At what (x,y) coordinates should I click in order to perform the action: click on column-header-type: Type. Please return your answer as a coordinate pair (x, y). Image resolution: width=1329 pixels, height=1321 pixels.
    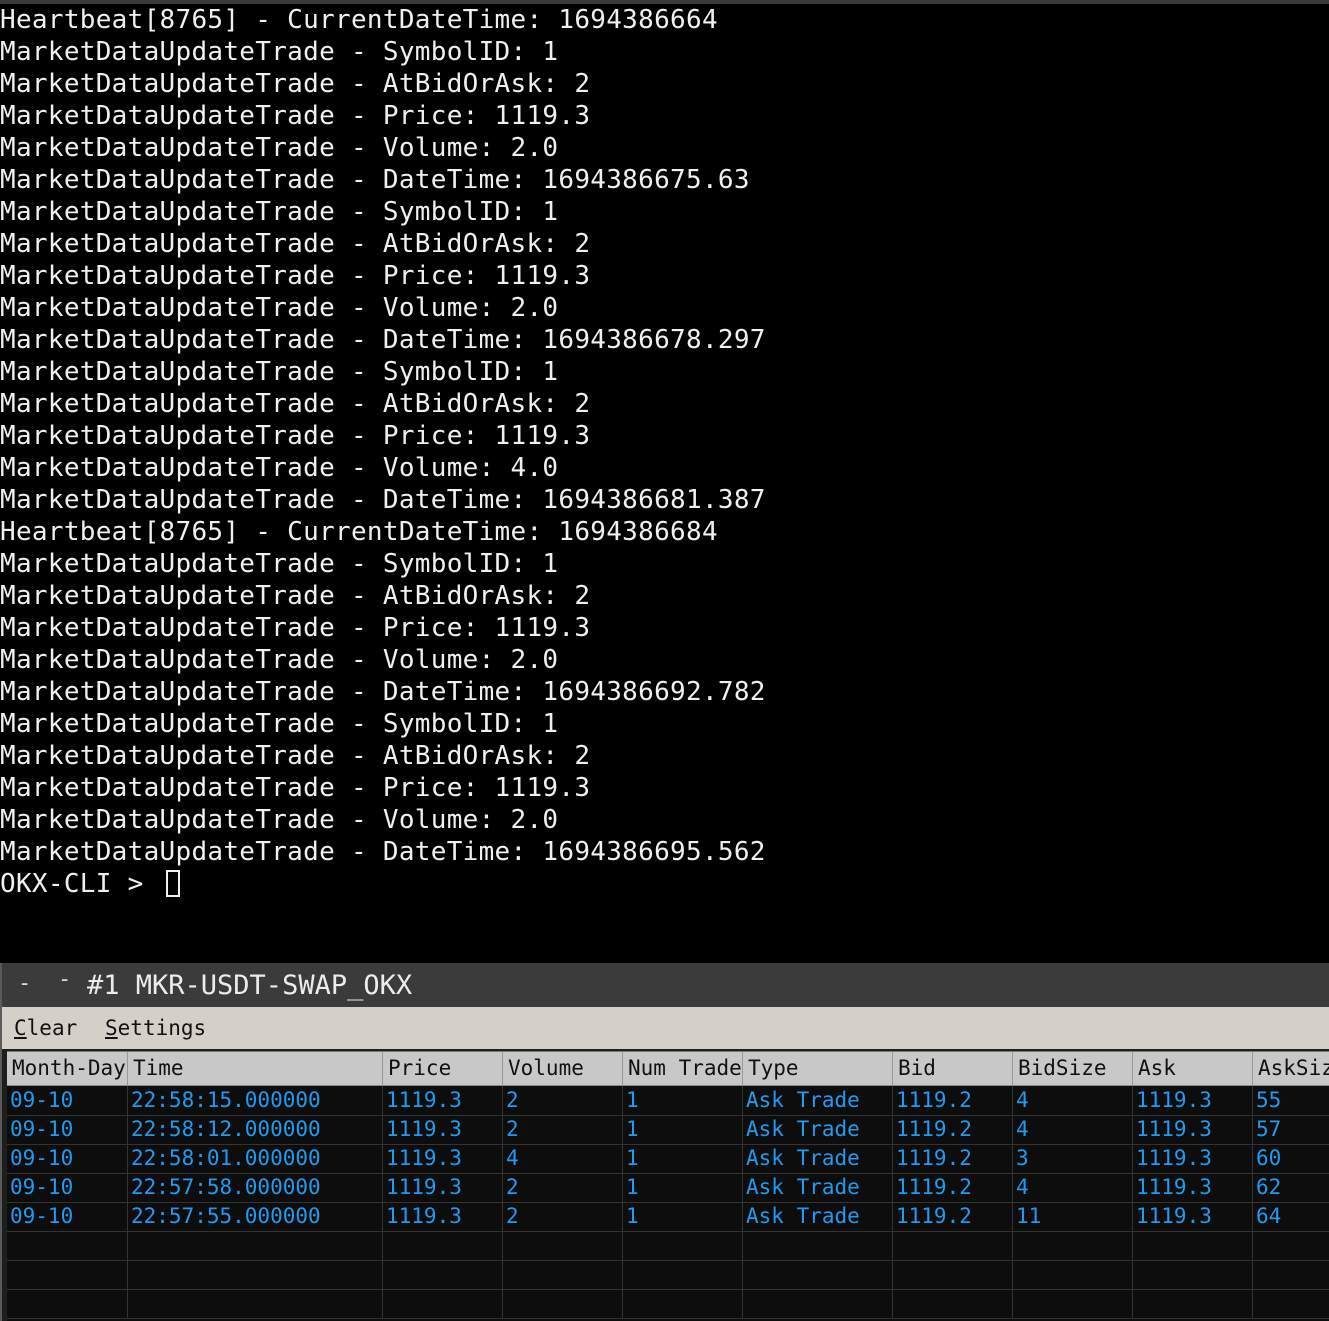
    Looking at the image, I should click on (818, 1068).